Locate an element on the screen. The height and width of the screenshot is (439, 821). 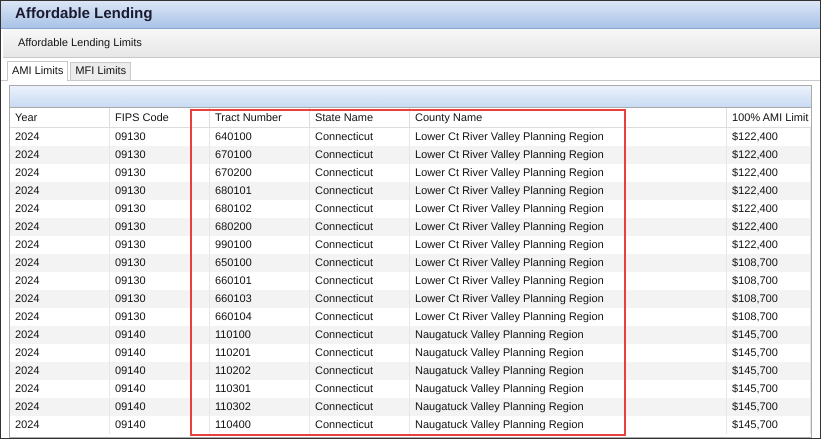
table-cell: 2024 is located at coordinates (60, 425).